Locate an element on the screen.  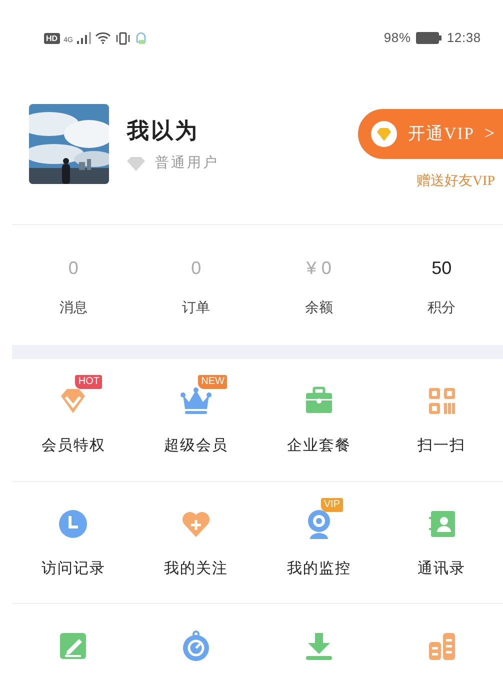
item-label: 扫一扫 is located at coordinates (442, 446).